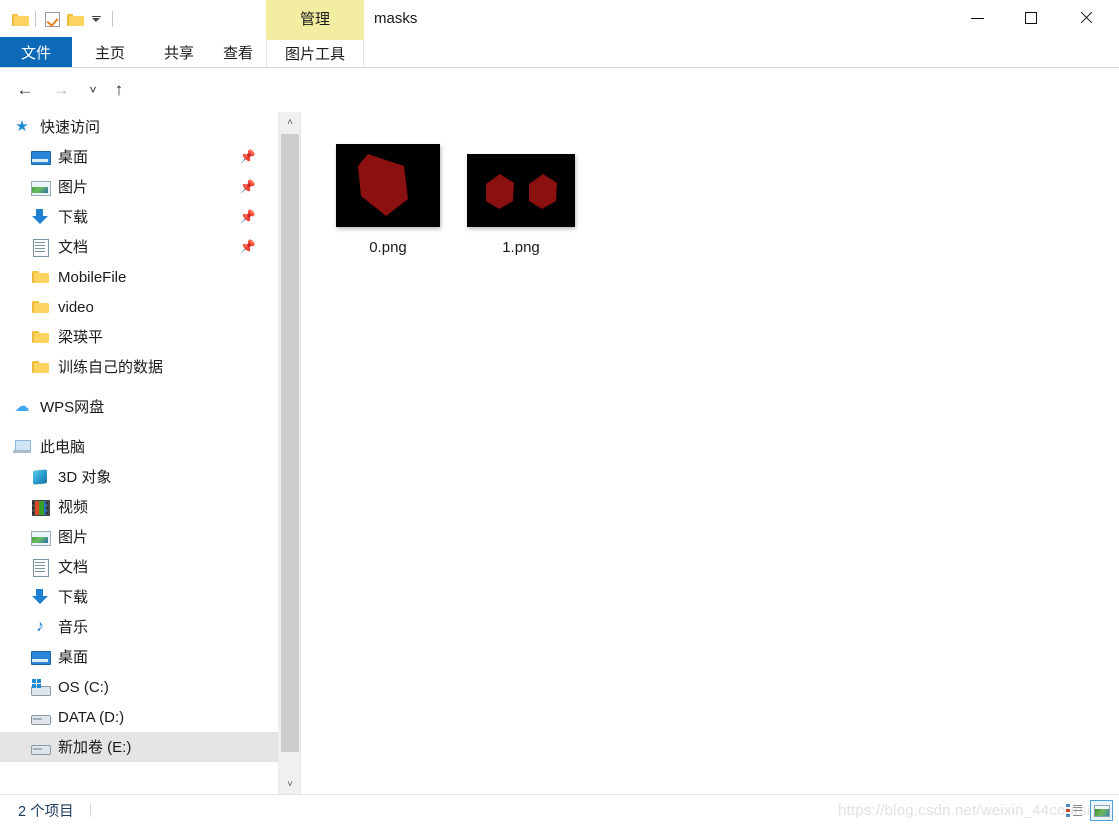 Image resolution: width=1119 pixels, height=825 pixels. I want to click on scroll-up-icon: ˄, so click(290, 122).